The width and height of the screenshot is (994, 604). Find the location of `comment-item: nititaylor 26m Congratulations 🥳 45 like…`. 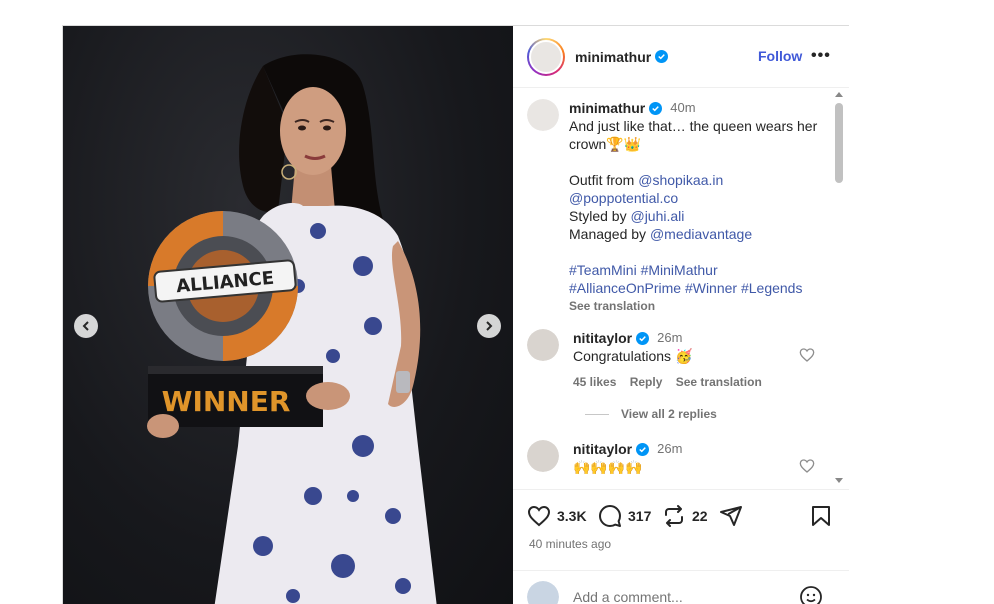

comment-item: nititaylor 26m Congratulations 🥳 45 like… is located at coordinates (677, 375).